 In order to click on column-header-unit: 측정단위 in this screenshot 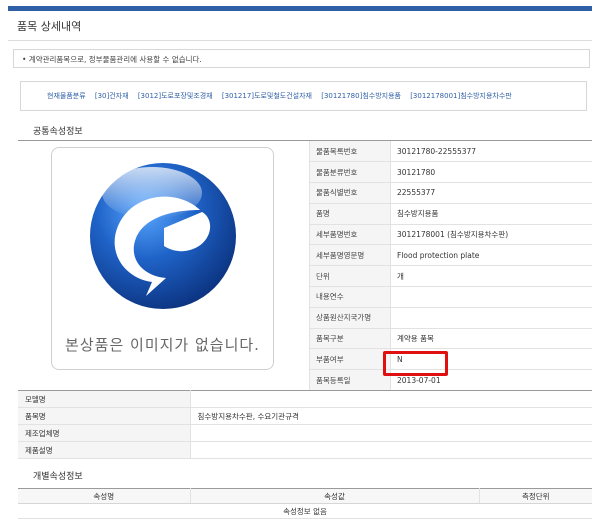, I will do `click(535, 496)`.